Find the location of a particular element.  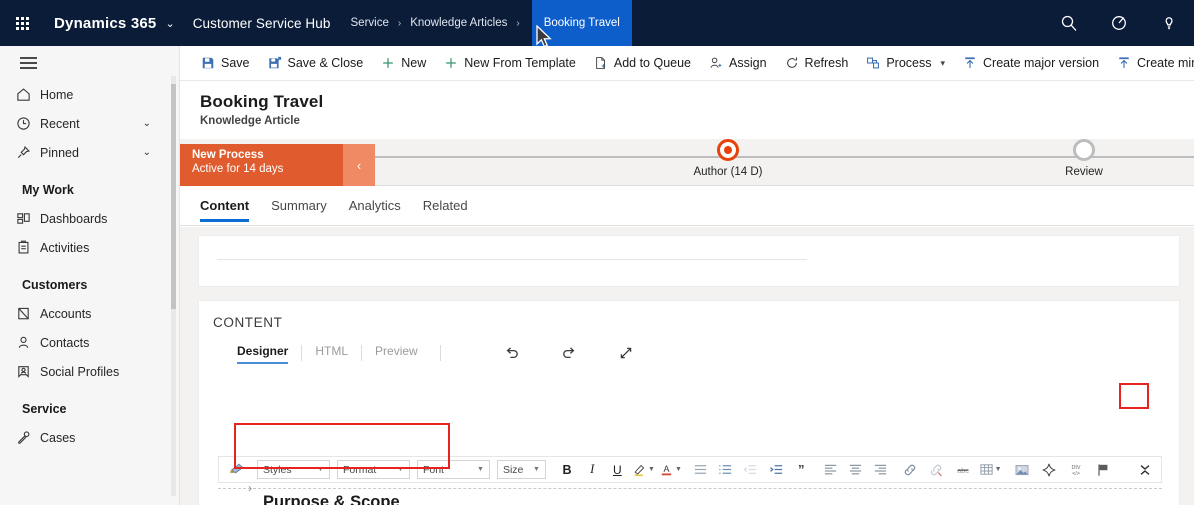

text-highlight-color-icon: ▼ is located at coordinates (643, 470).